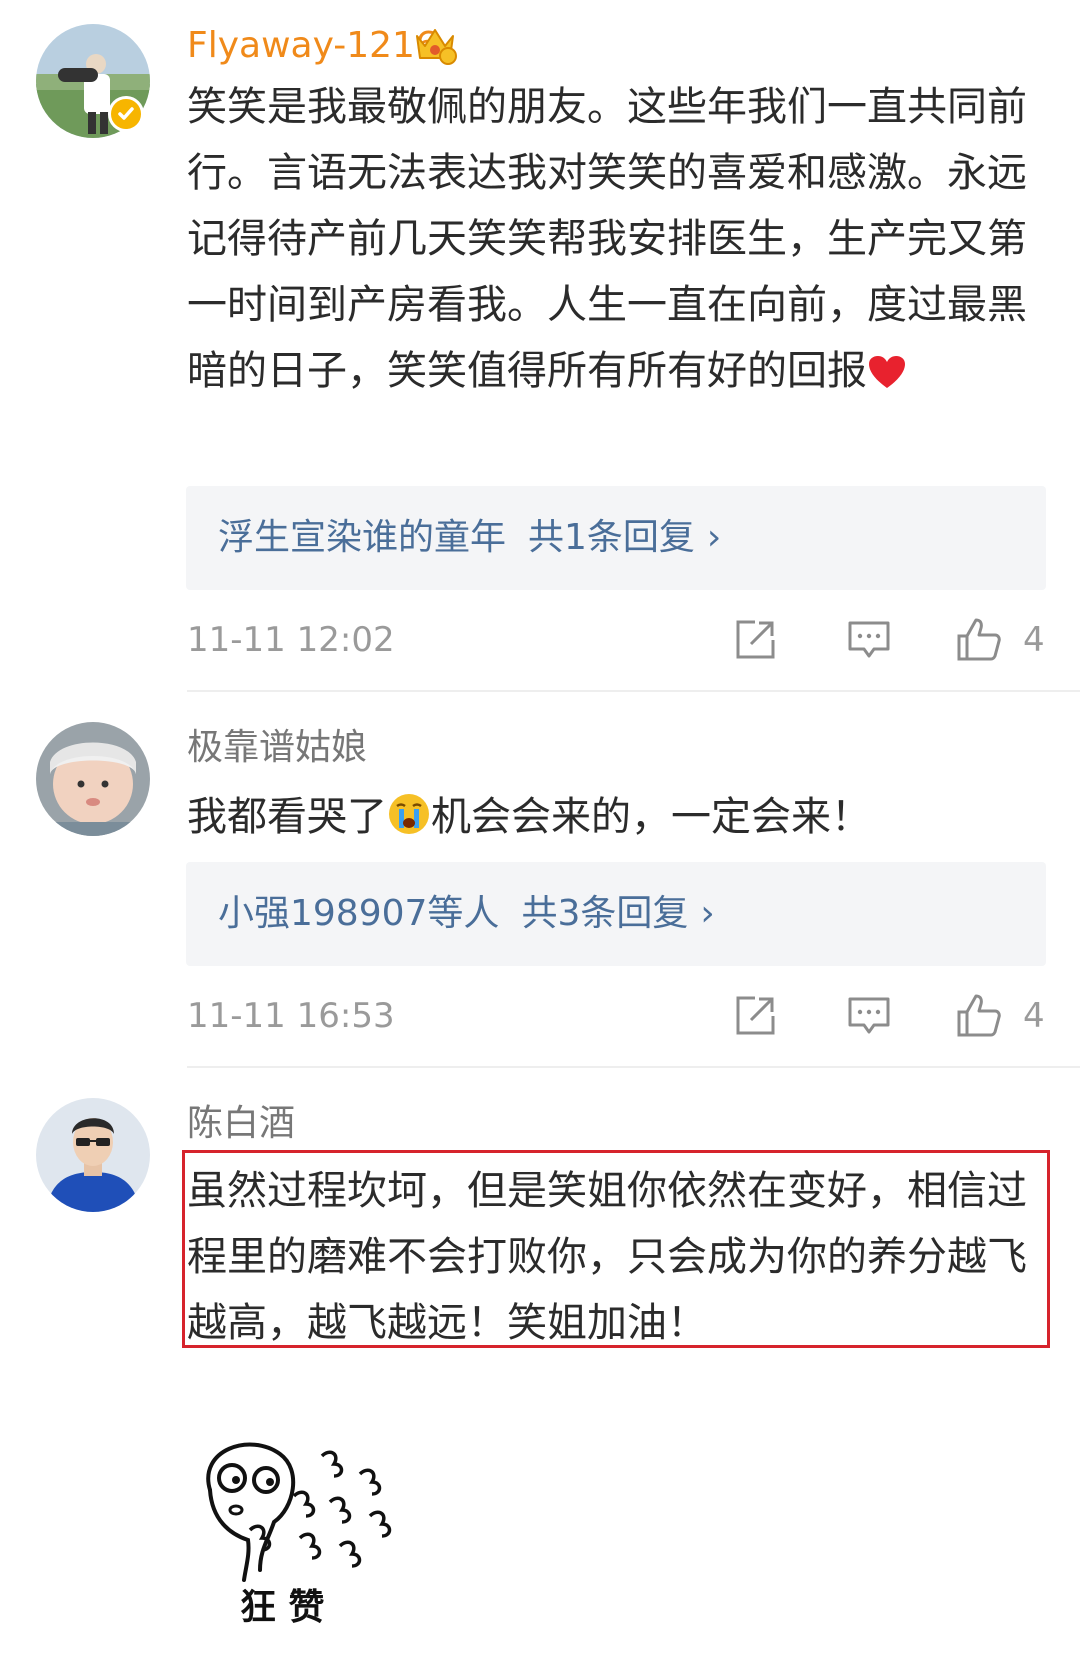 This screenshot has width=1080, height=1654. I want to click on timestamp: 11-11 16:53, so click(291, 1016).